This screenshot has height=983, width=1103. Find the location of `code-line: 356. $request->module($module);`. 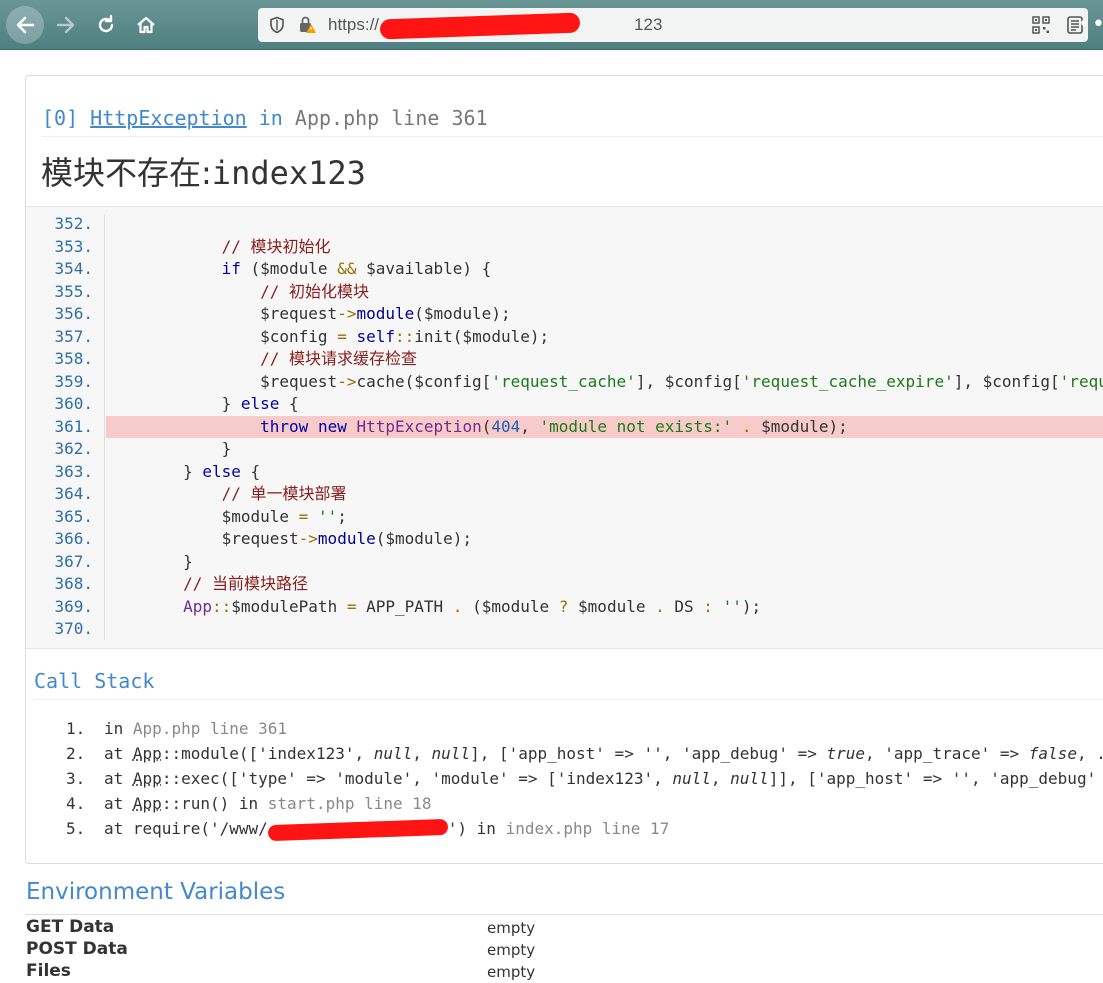

code-line: 356. $request->module($module); is located at coordinates (564, 314).